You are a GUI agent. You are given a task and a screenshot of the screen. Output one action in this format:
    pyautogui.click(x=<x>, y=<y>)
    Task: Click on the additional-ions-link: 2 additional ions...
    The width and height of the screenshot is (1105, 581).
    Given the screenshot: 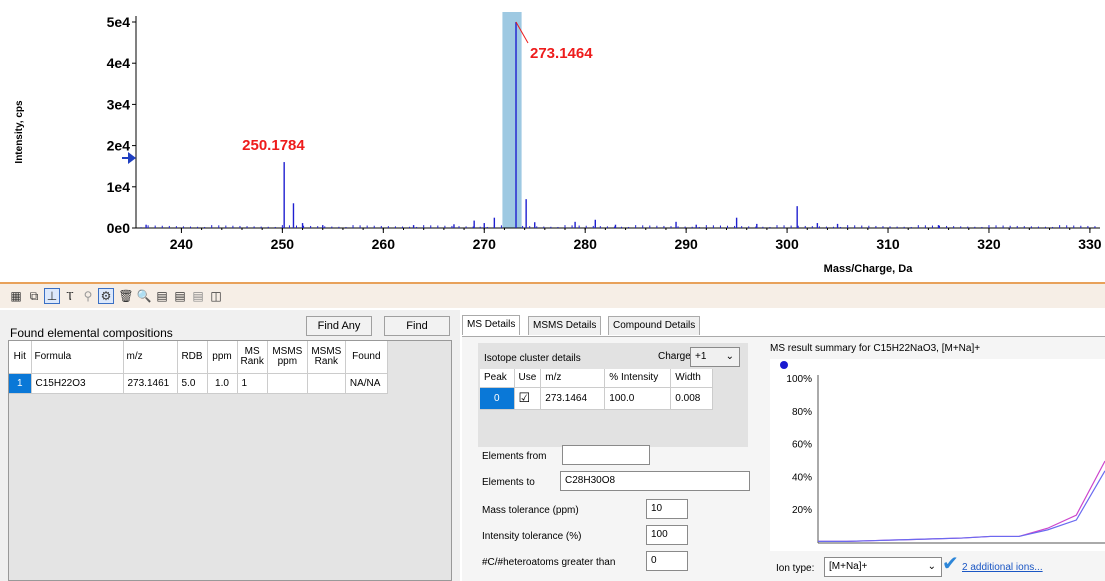 What is the action you would take?
    pyautogui.click(x=1002, y=567)
    